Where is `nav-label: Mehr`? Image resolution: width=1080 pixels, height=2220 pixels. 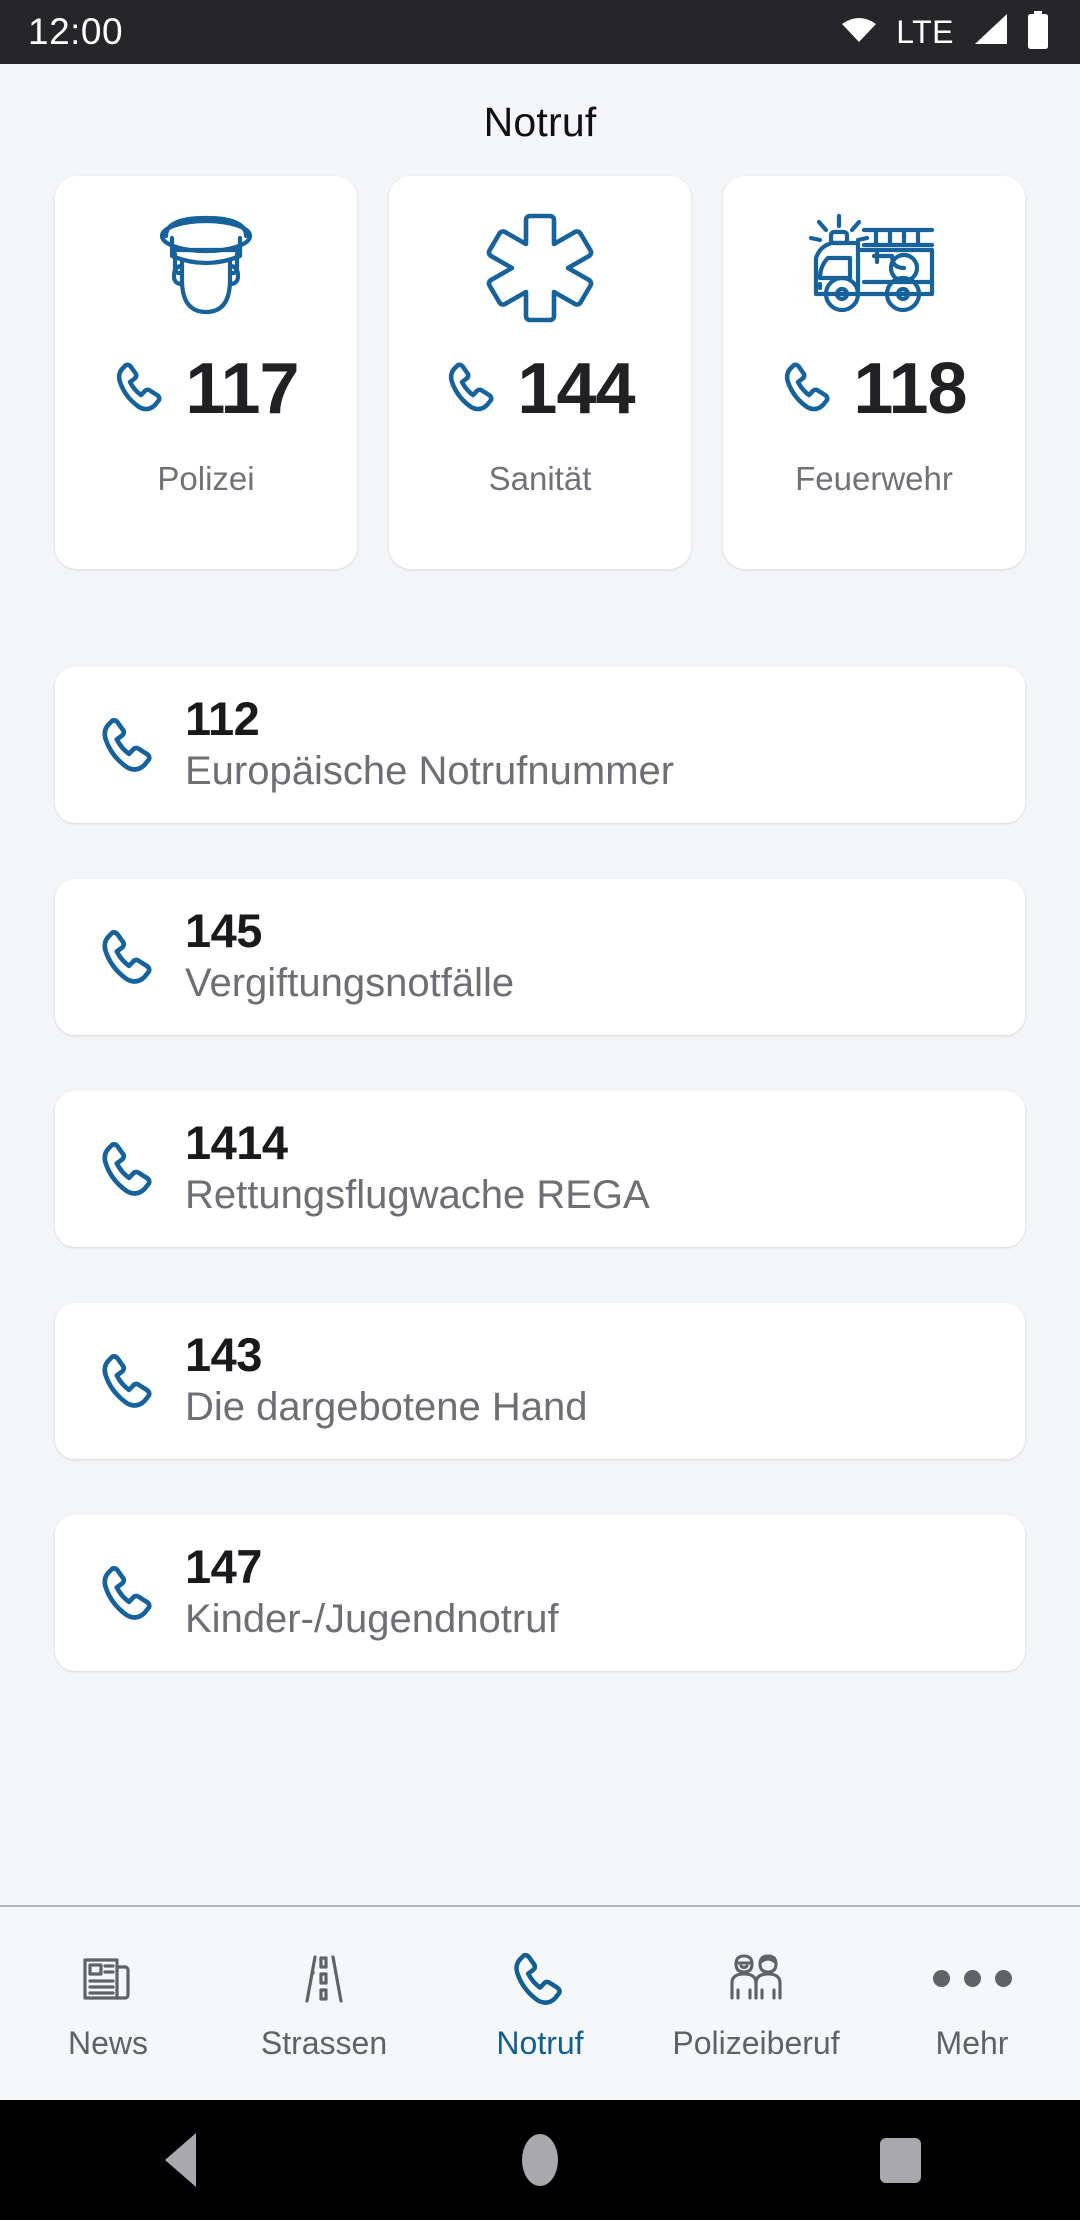 nav-label: Mehr is located at coordinates (972, 2042).